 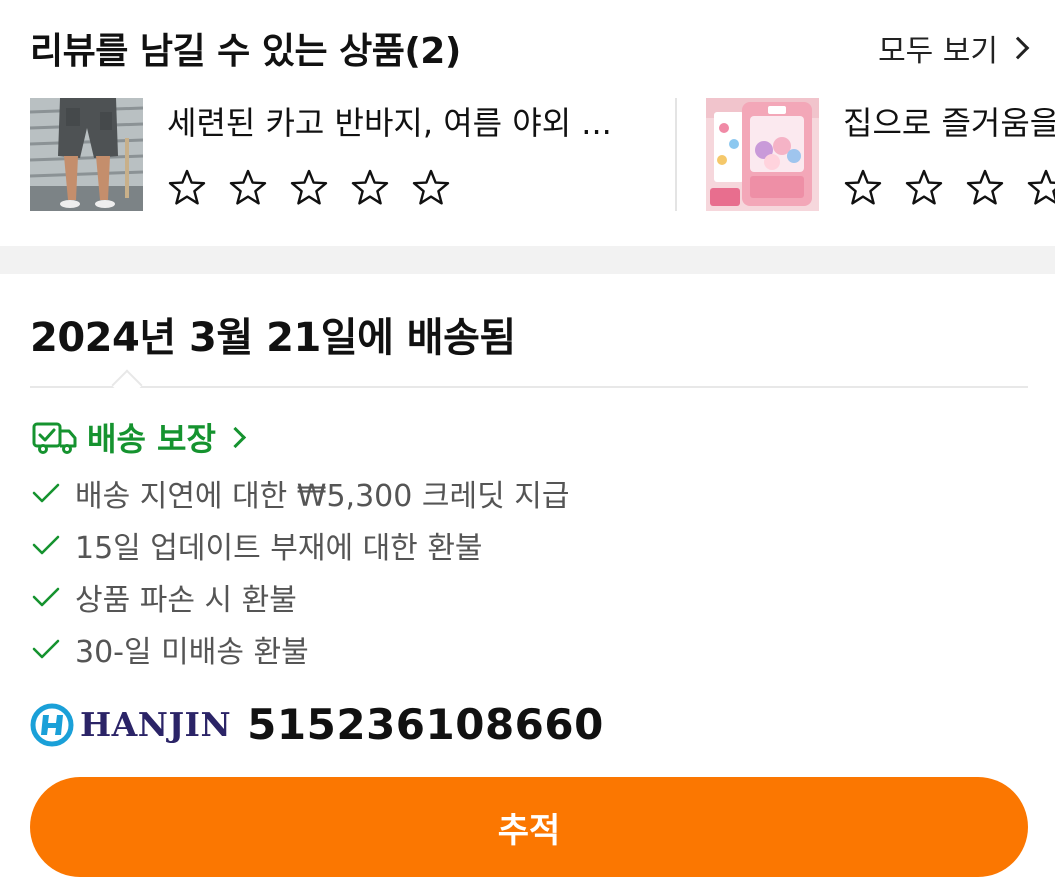 I want to click on delivery-status-title: 2024년 3월 21일에 배송됨, so click(x=273, y=338).